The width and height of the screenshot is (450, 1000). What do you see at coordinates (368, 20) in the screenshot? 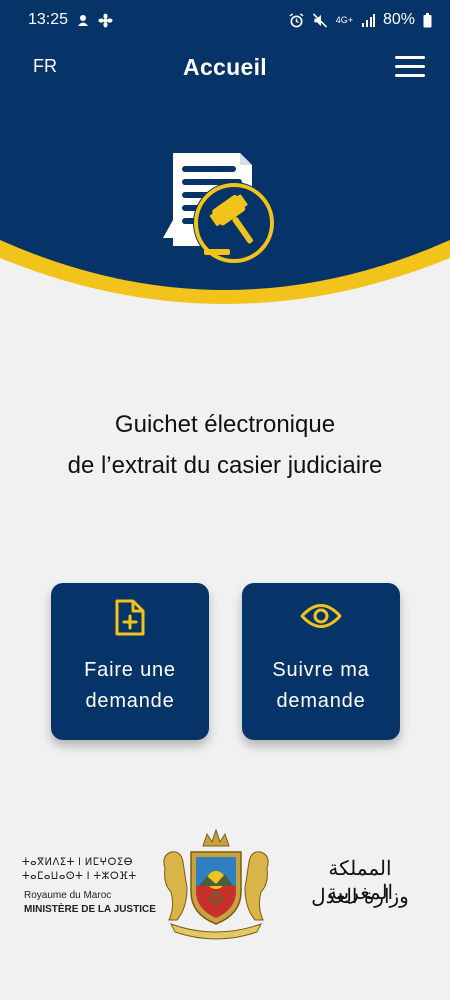
I see `signal-icon` at bounding box center [368, 20].